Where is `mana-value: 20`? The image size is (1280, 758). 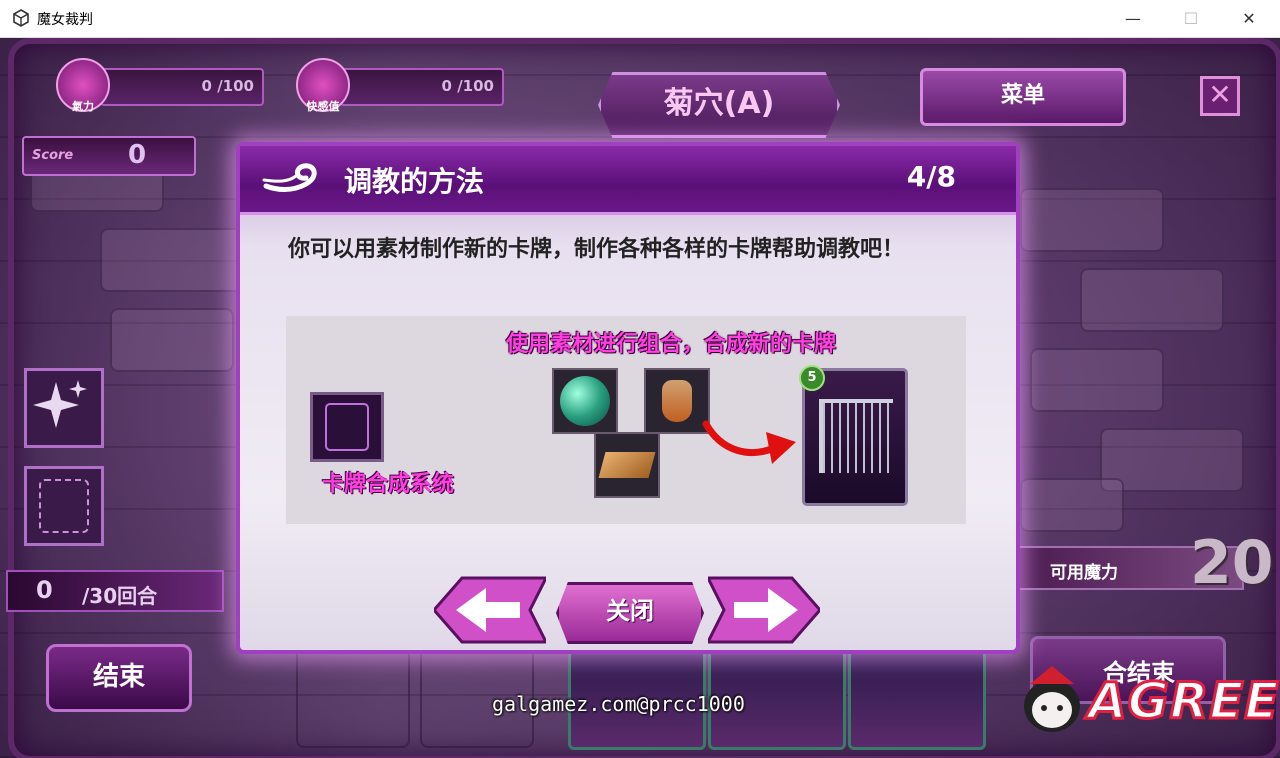
mana-value: 20 is located at coordinates (1232, 563).